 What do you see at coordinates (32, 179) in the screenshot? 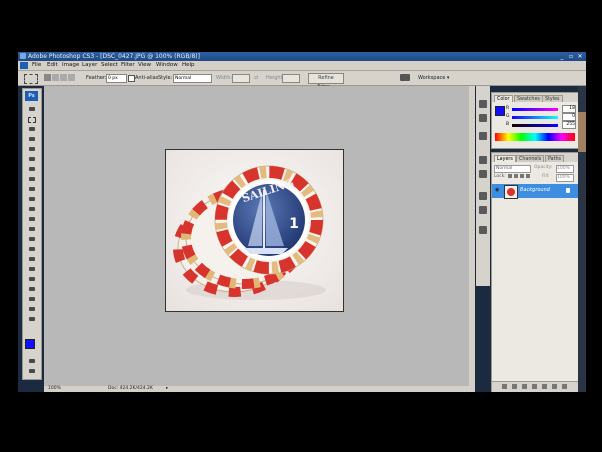
I see `brush-tool-icon` at bounding box center [32, 179].